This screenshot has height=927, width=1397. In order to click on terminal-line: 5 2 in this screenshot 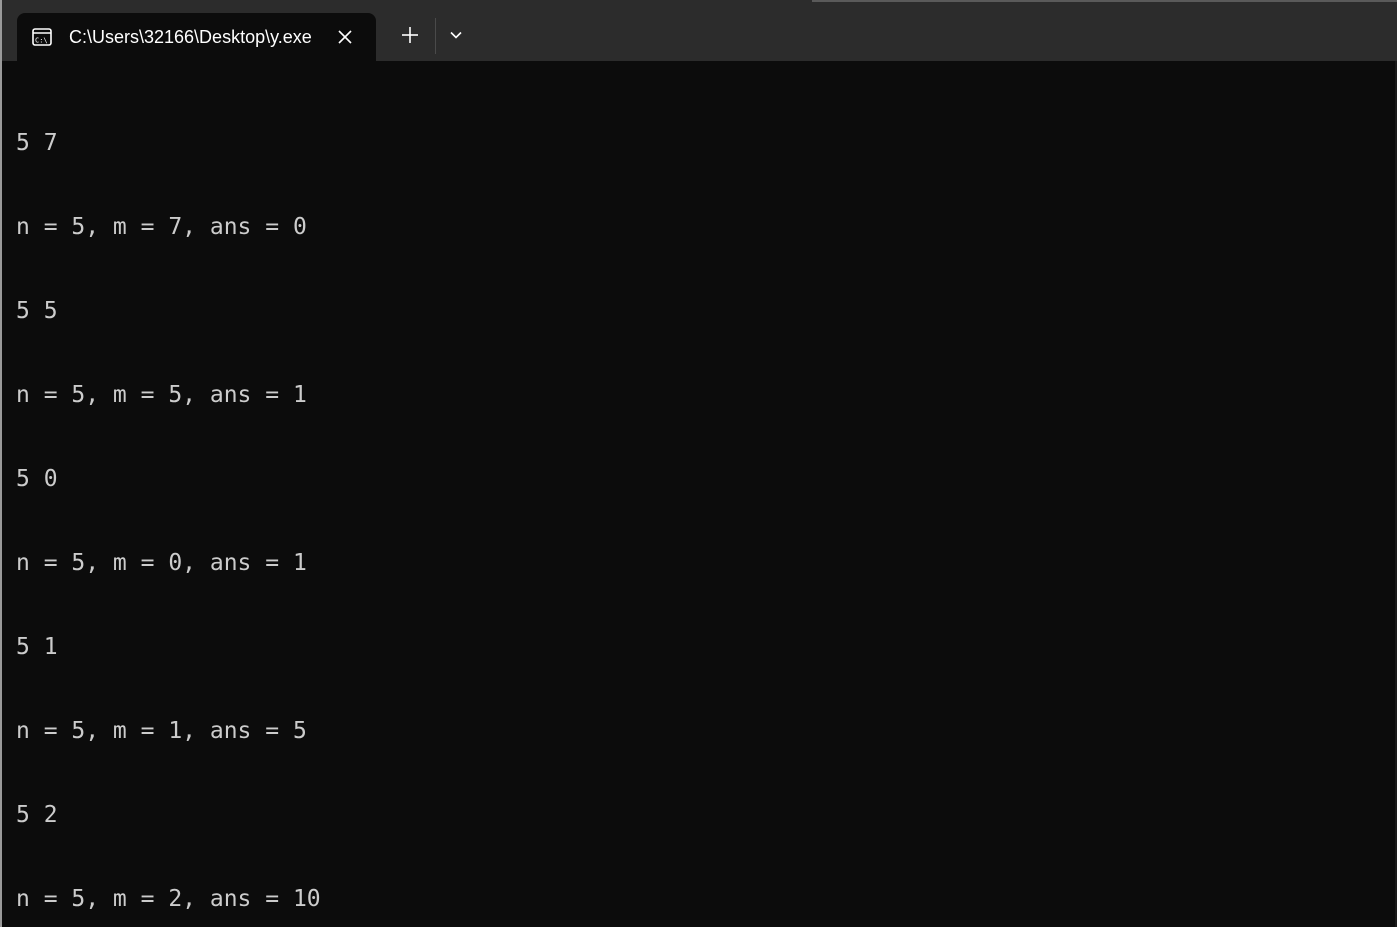, I will do `click(37, 815)`.